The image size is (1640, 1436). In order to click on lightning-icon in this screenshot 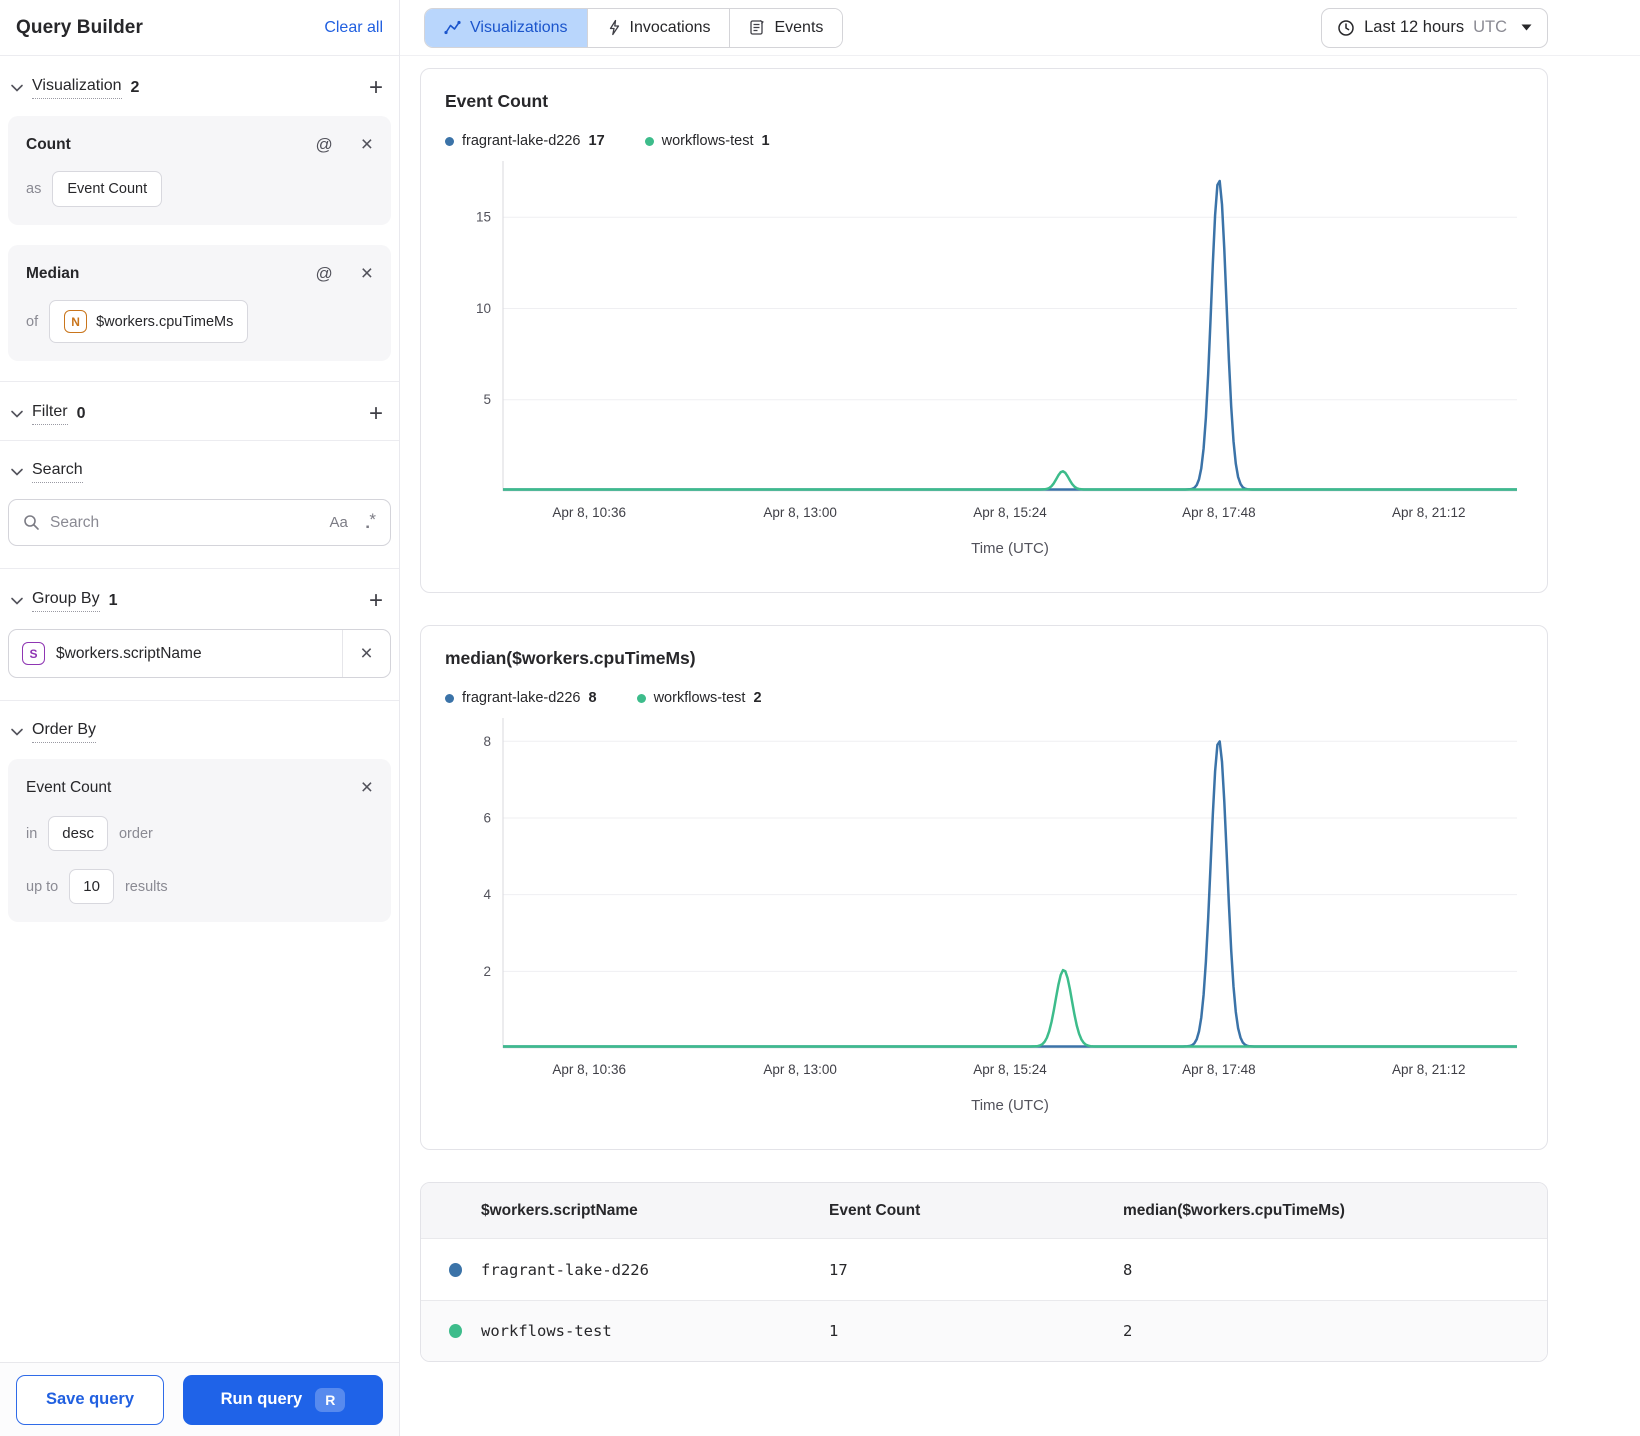, I will do `click(614, 27)`.